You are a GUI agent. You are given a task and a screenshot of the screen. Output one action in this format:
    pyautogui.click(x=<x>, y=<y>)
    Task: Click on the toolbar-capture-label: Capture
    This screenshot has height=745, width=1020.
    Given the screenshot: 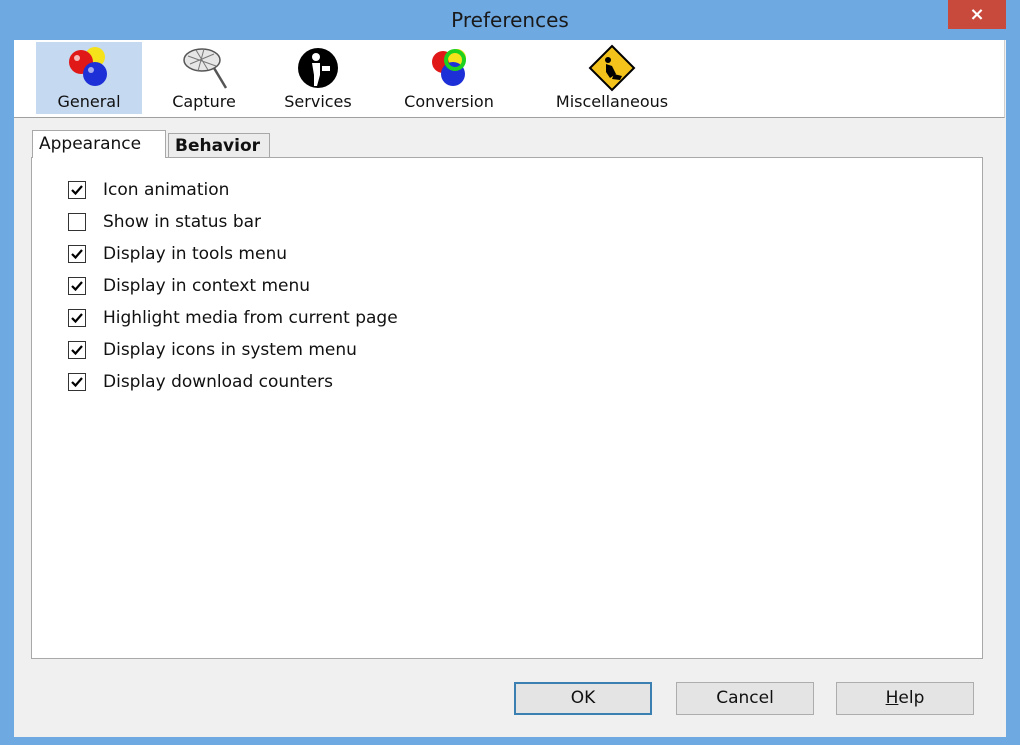 What is the action you would take?
    pyautogui.click(x=204, y=101)
    